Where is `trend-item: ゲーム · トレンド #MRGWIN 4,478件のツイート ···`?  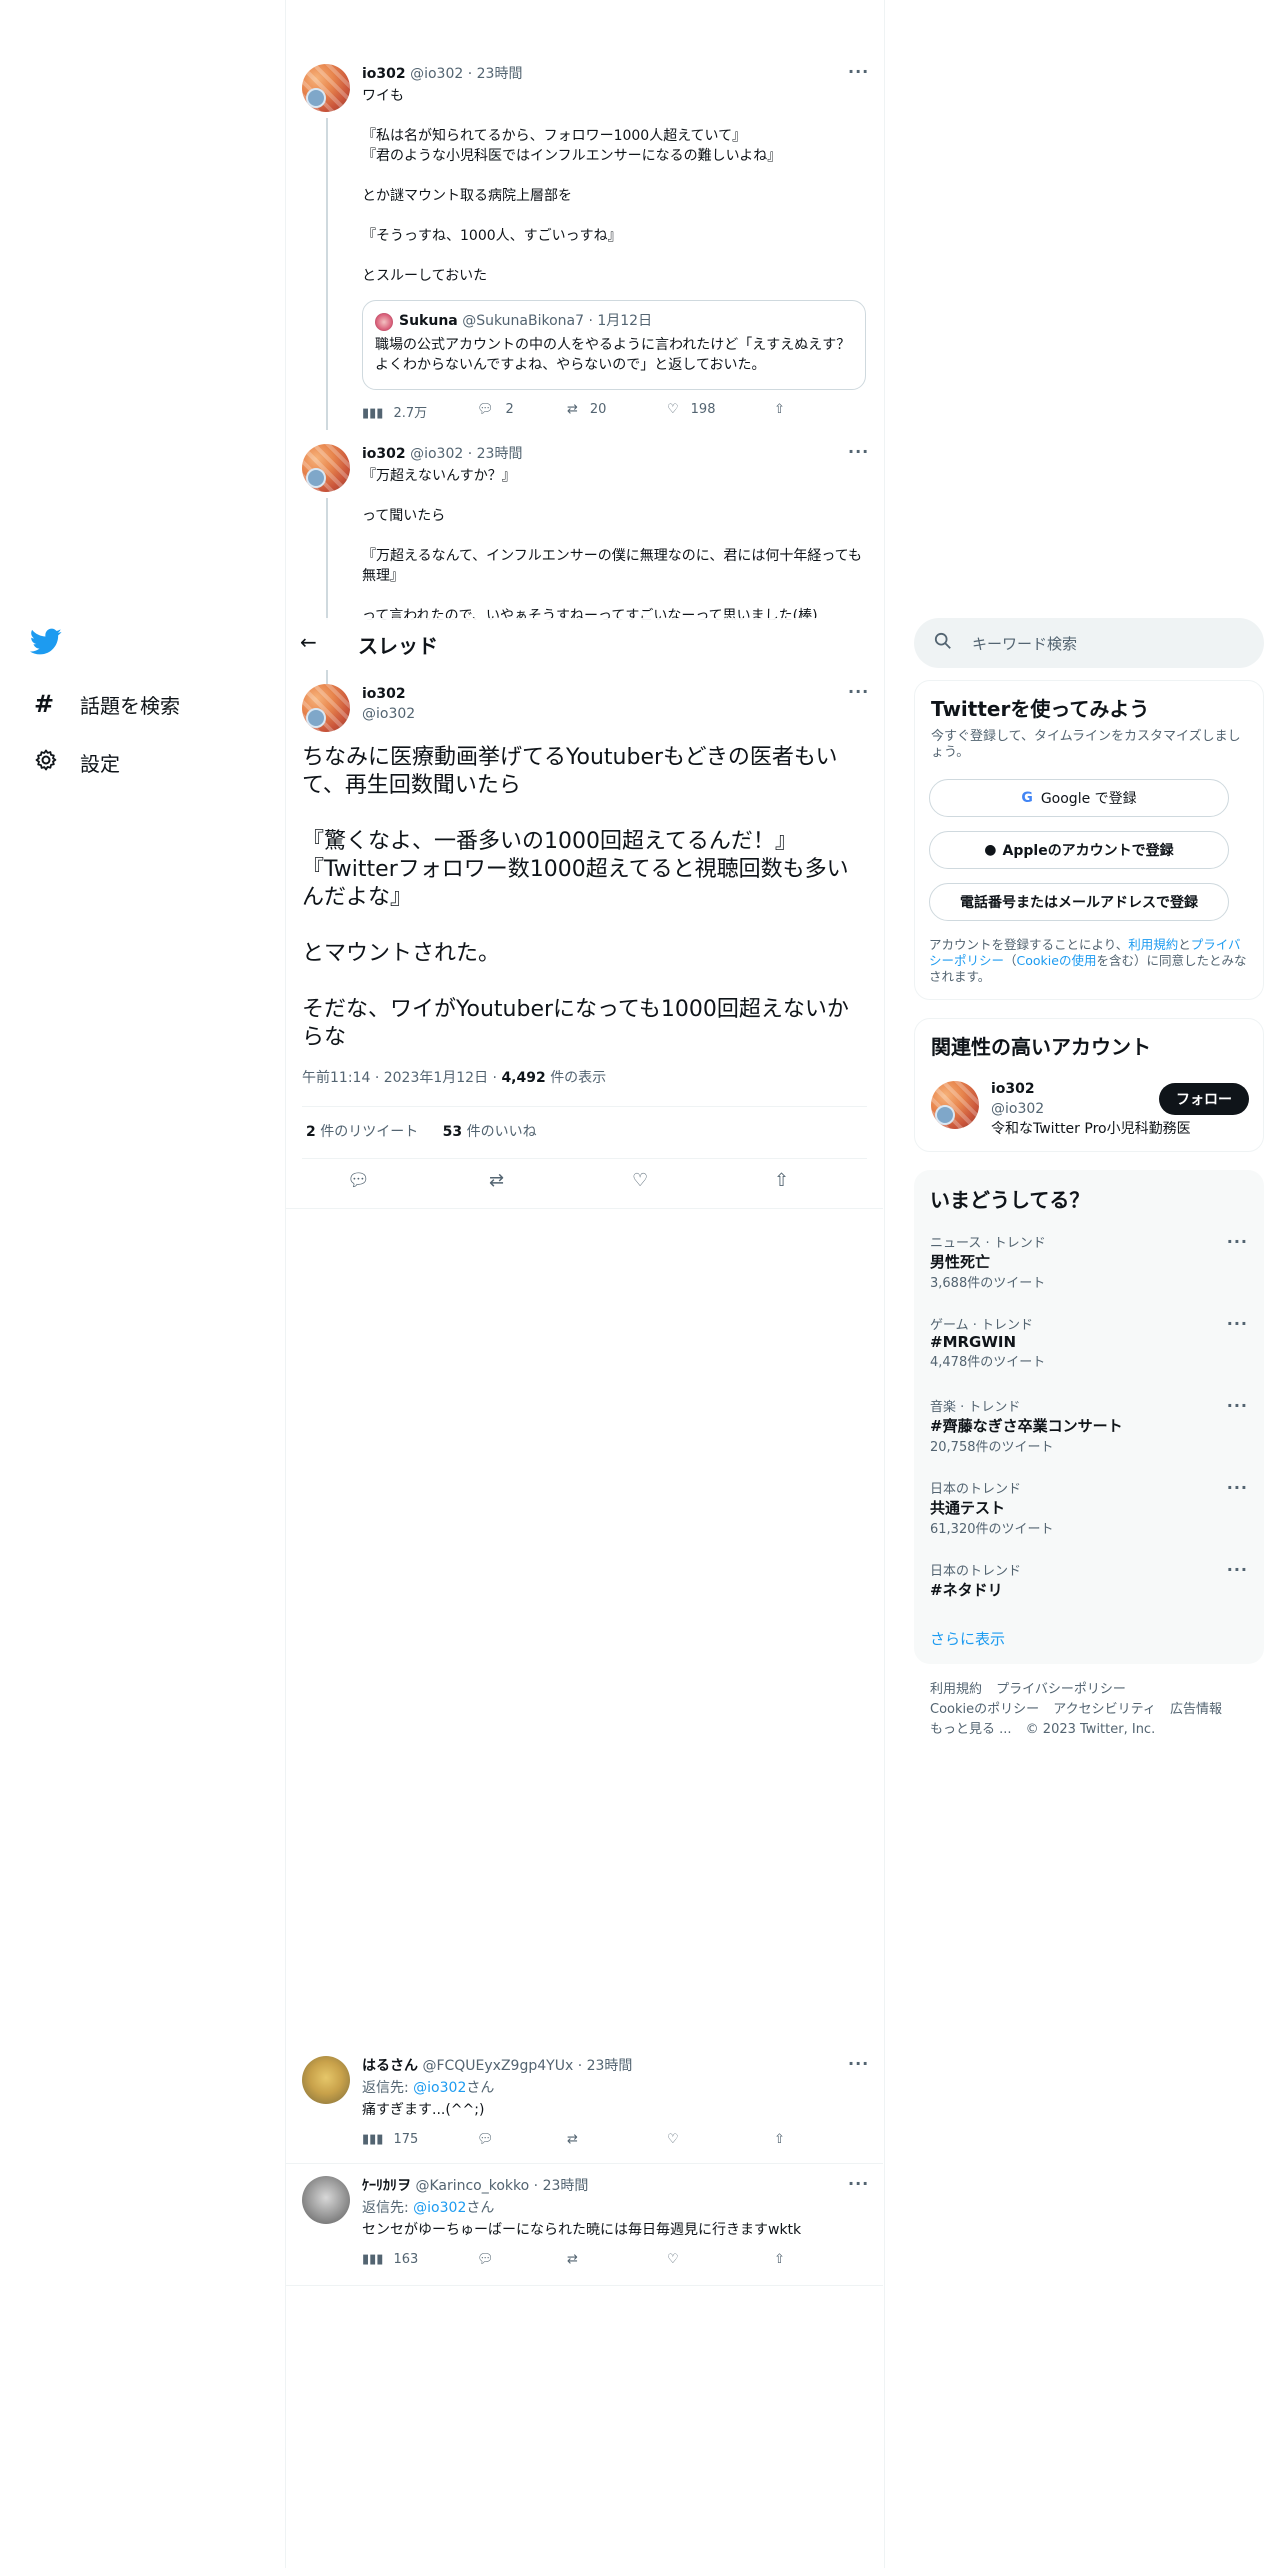
trend-item: ゲーム · トレンド #MRGWIN 4,478件のツイート ··· is located at coordinates (1089, 1349).